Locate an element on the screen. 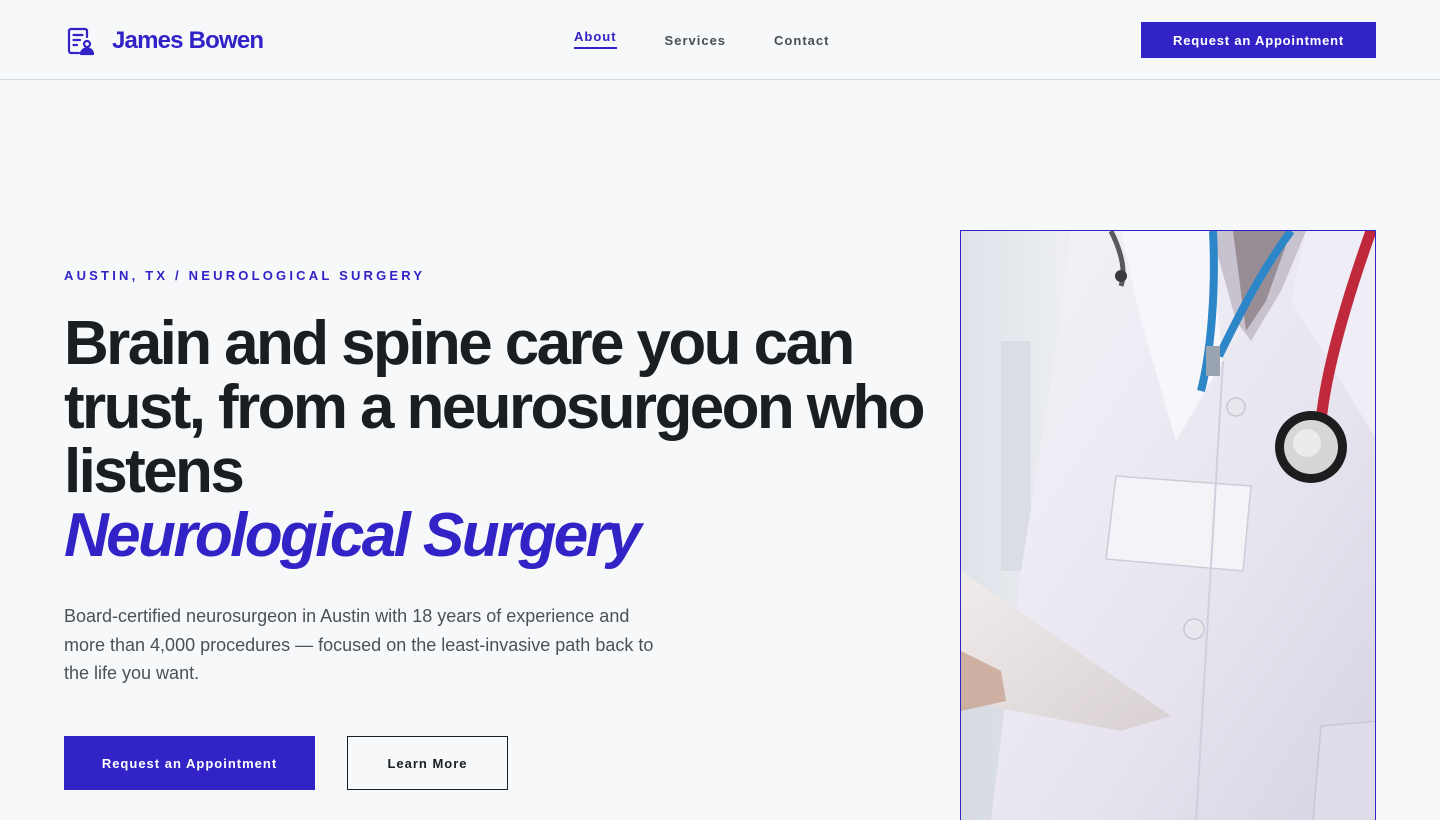 The width and height of the screenshot is (1440, 820). main-nav: About Services Contact is located at coordinates (701, 41).